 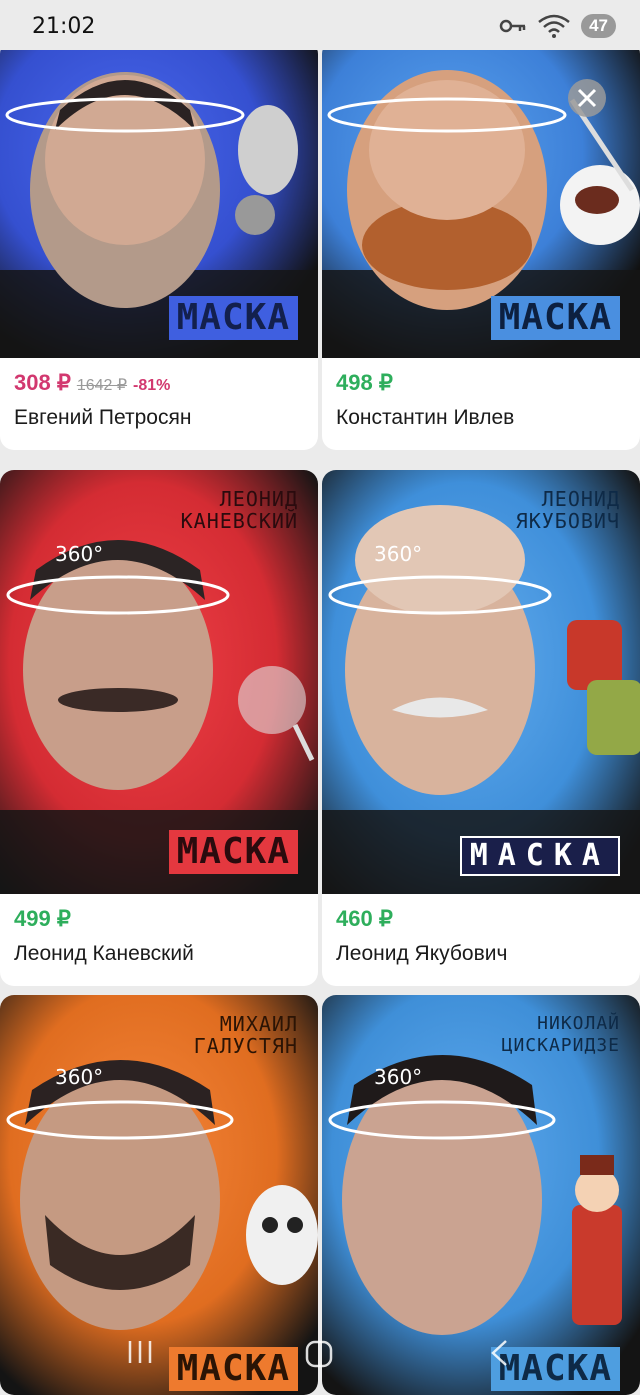 I want to click on product-title: Леонид Якубович, so click(x=481, y=954).